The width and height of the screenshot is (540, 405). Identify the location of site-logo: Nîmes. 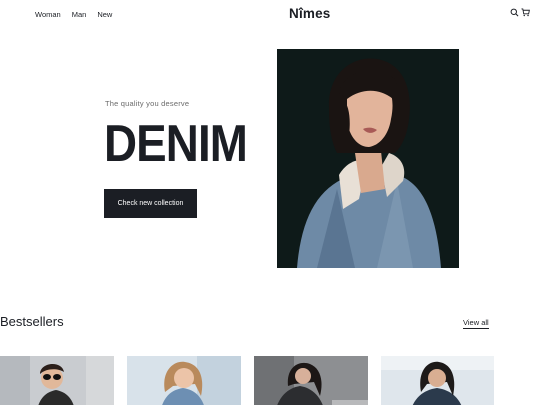
(310, 13).